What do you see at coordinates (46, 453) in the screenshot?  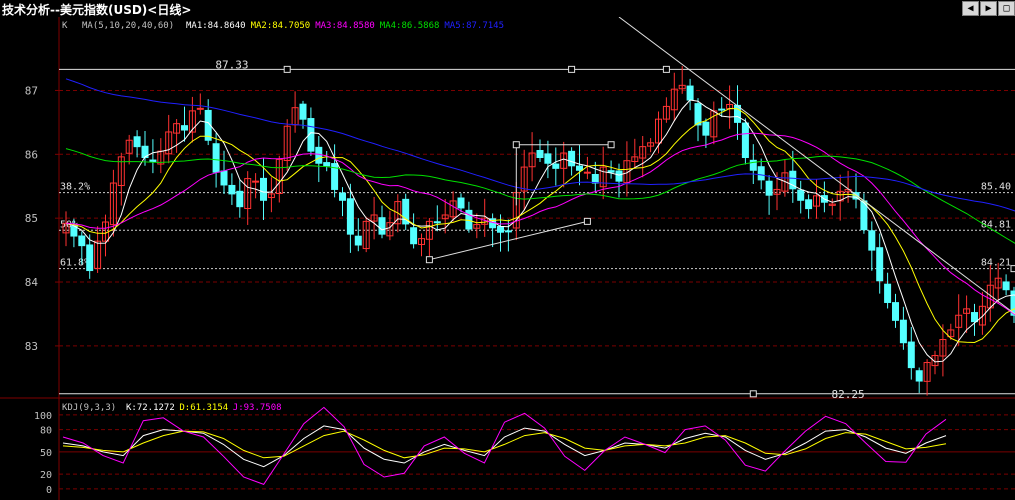 I see `kdj-tick-label: 50` at bounding box center [46, 453].